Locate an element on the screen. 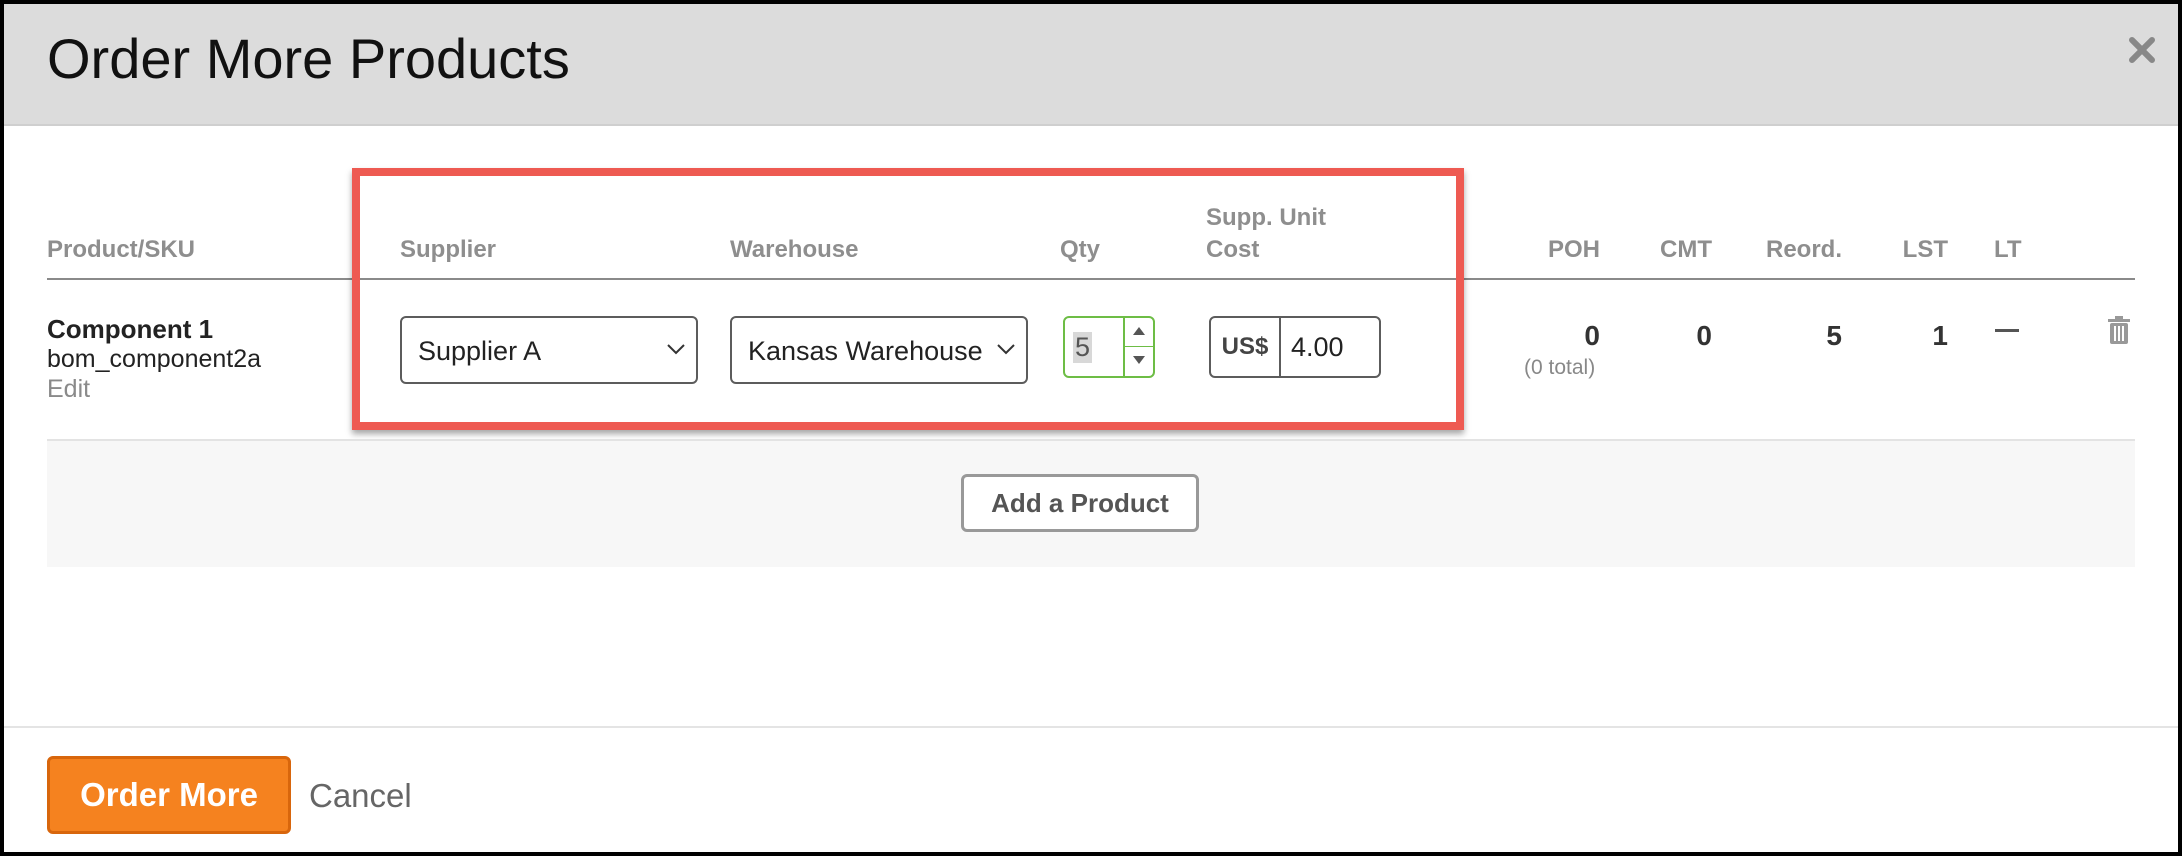 Image resolution: width=2182 pixels, height=856 pixels. lst-value: 1 is located at coordinates (1940, 335).